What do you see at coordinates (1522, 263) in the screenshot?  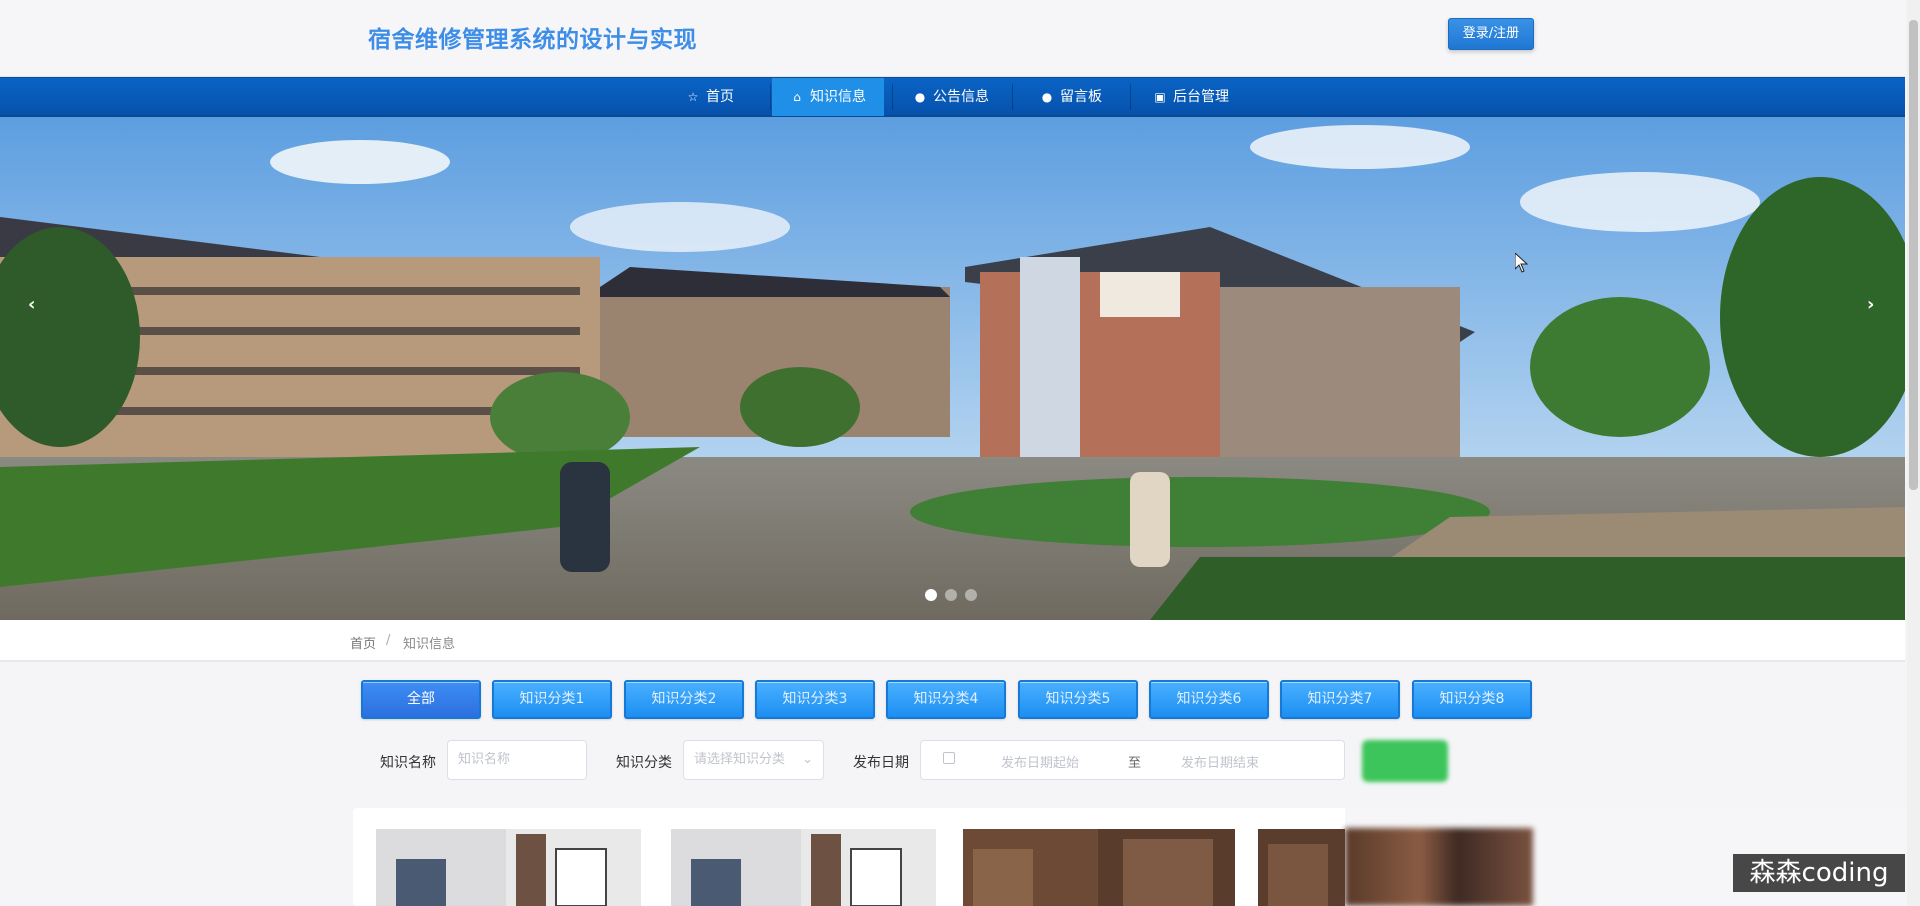 I see `mouse-cursor-icon` at bounding box center [1522, 263].